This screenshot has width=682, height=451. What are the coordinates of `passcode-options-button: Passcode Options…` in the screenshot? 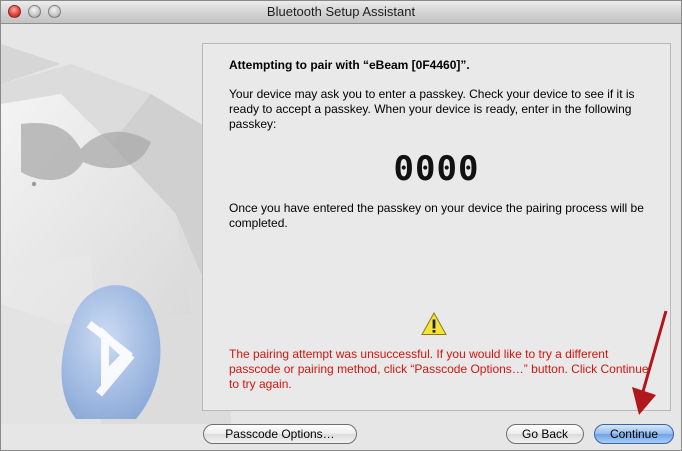 It's located at (280, 434).